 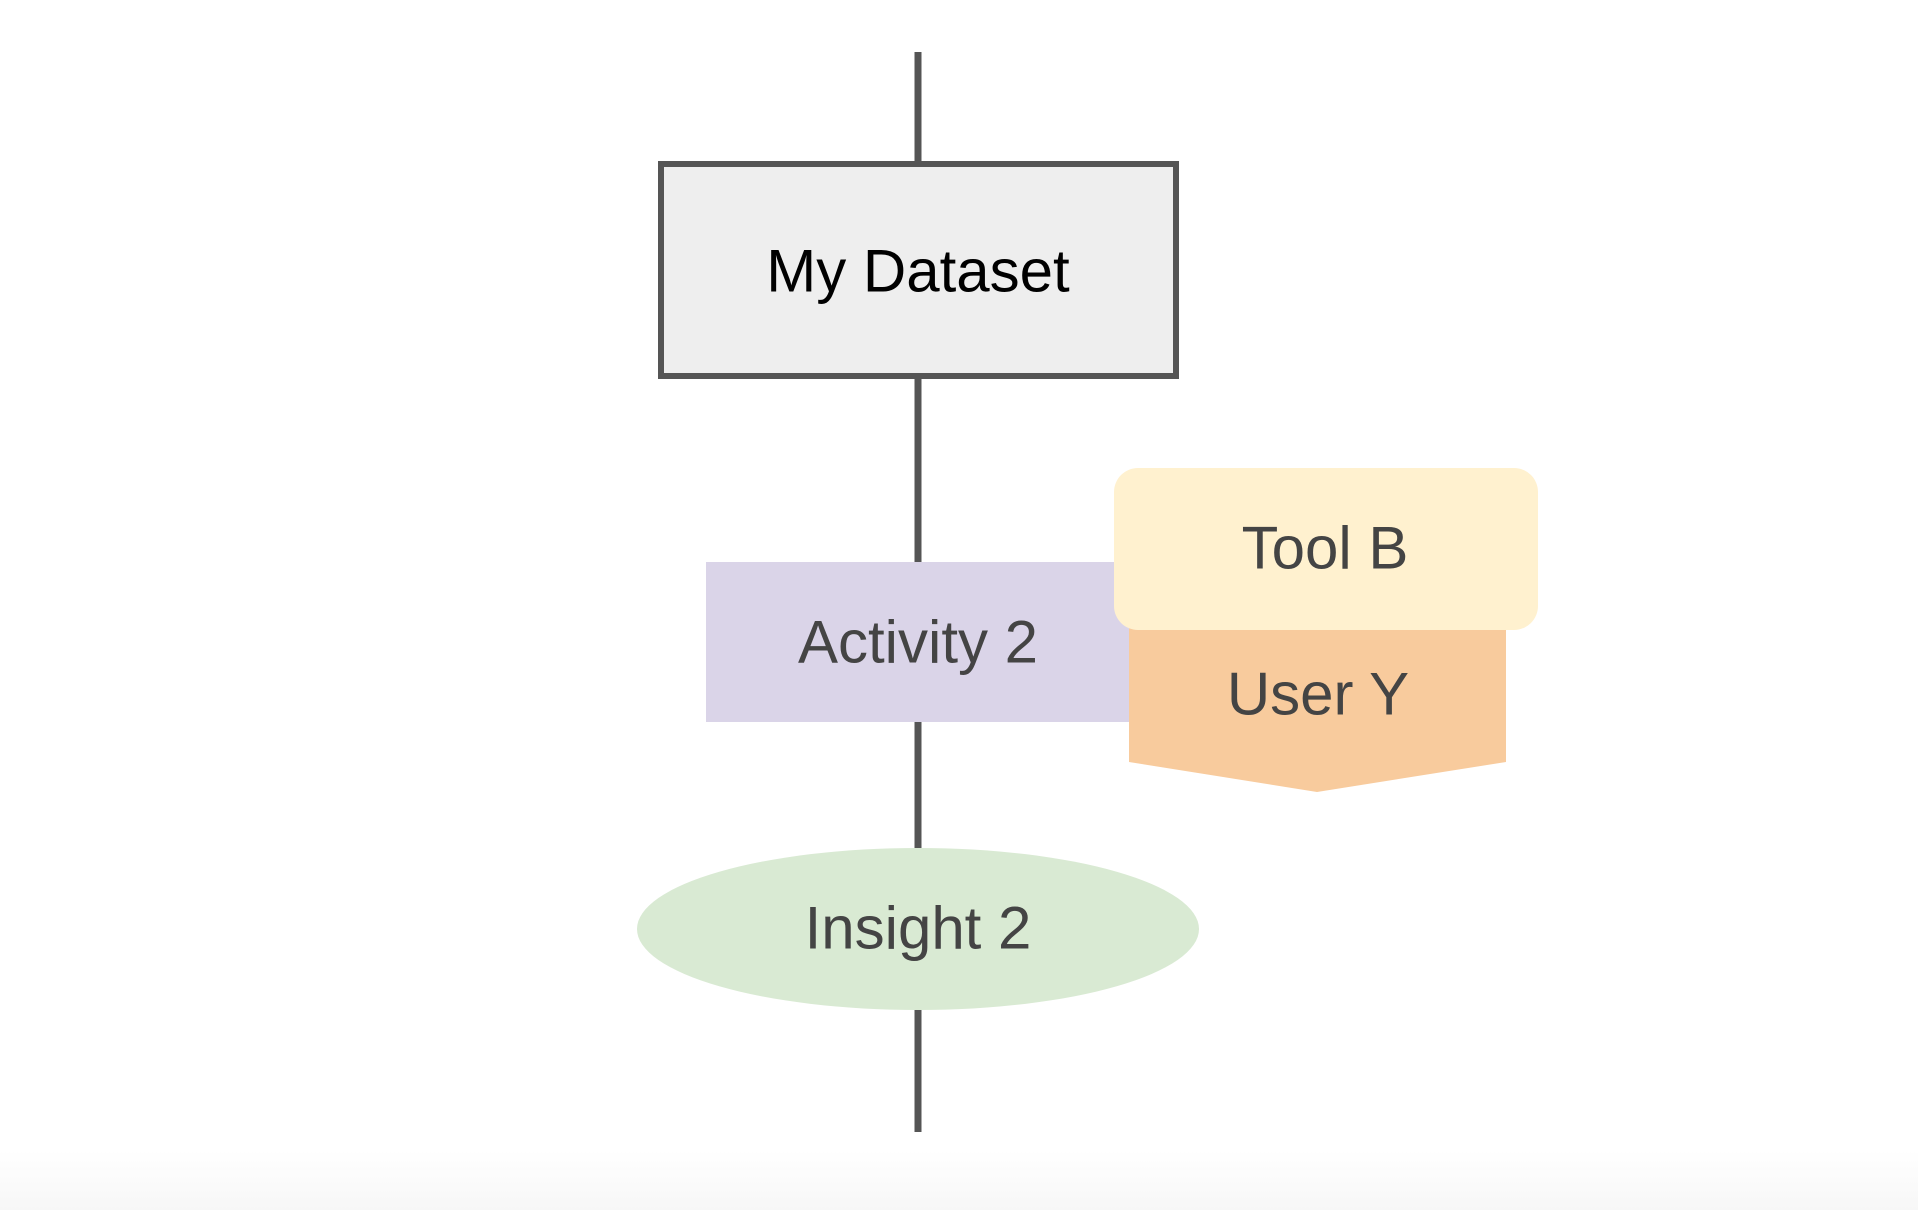 I want to click on activity-label: Activity 2, so click(x=918, y=642).